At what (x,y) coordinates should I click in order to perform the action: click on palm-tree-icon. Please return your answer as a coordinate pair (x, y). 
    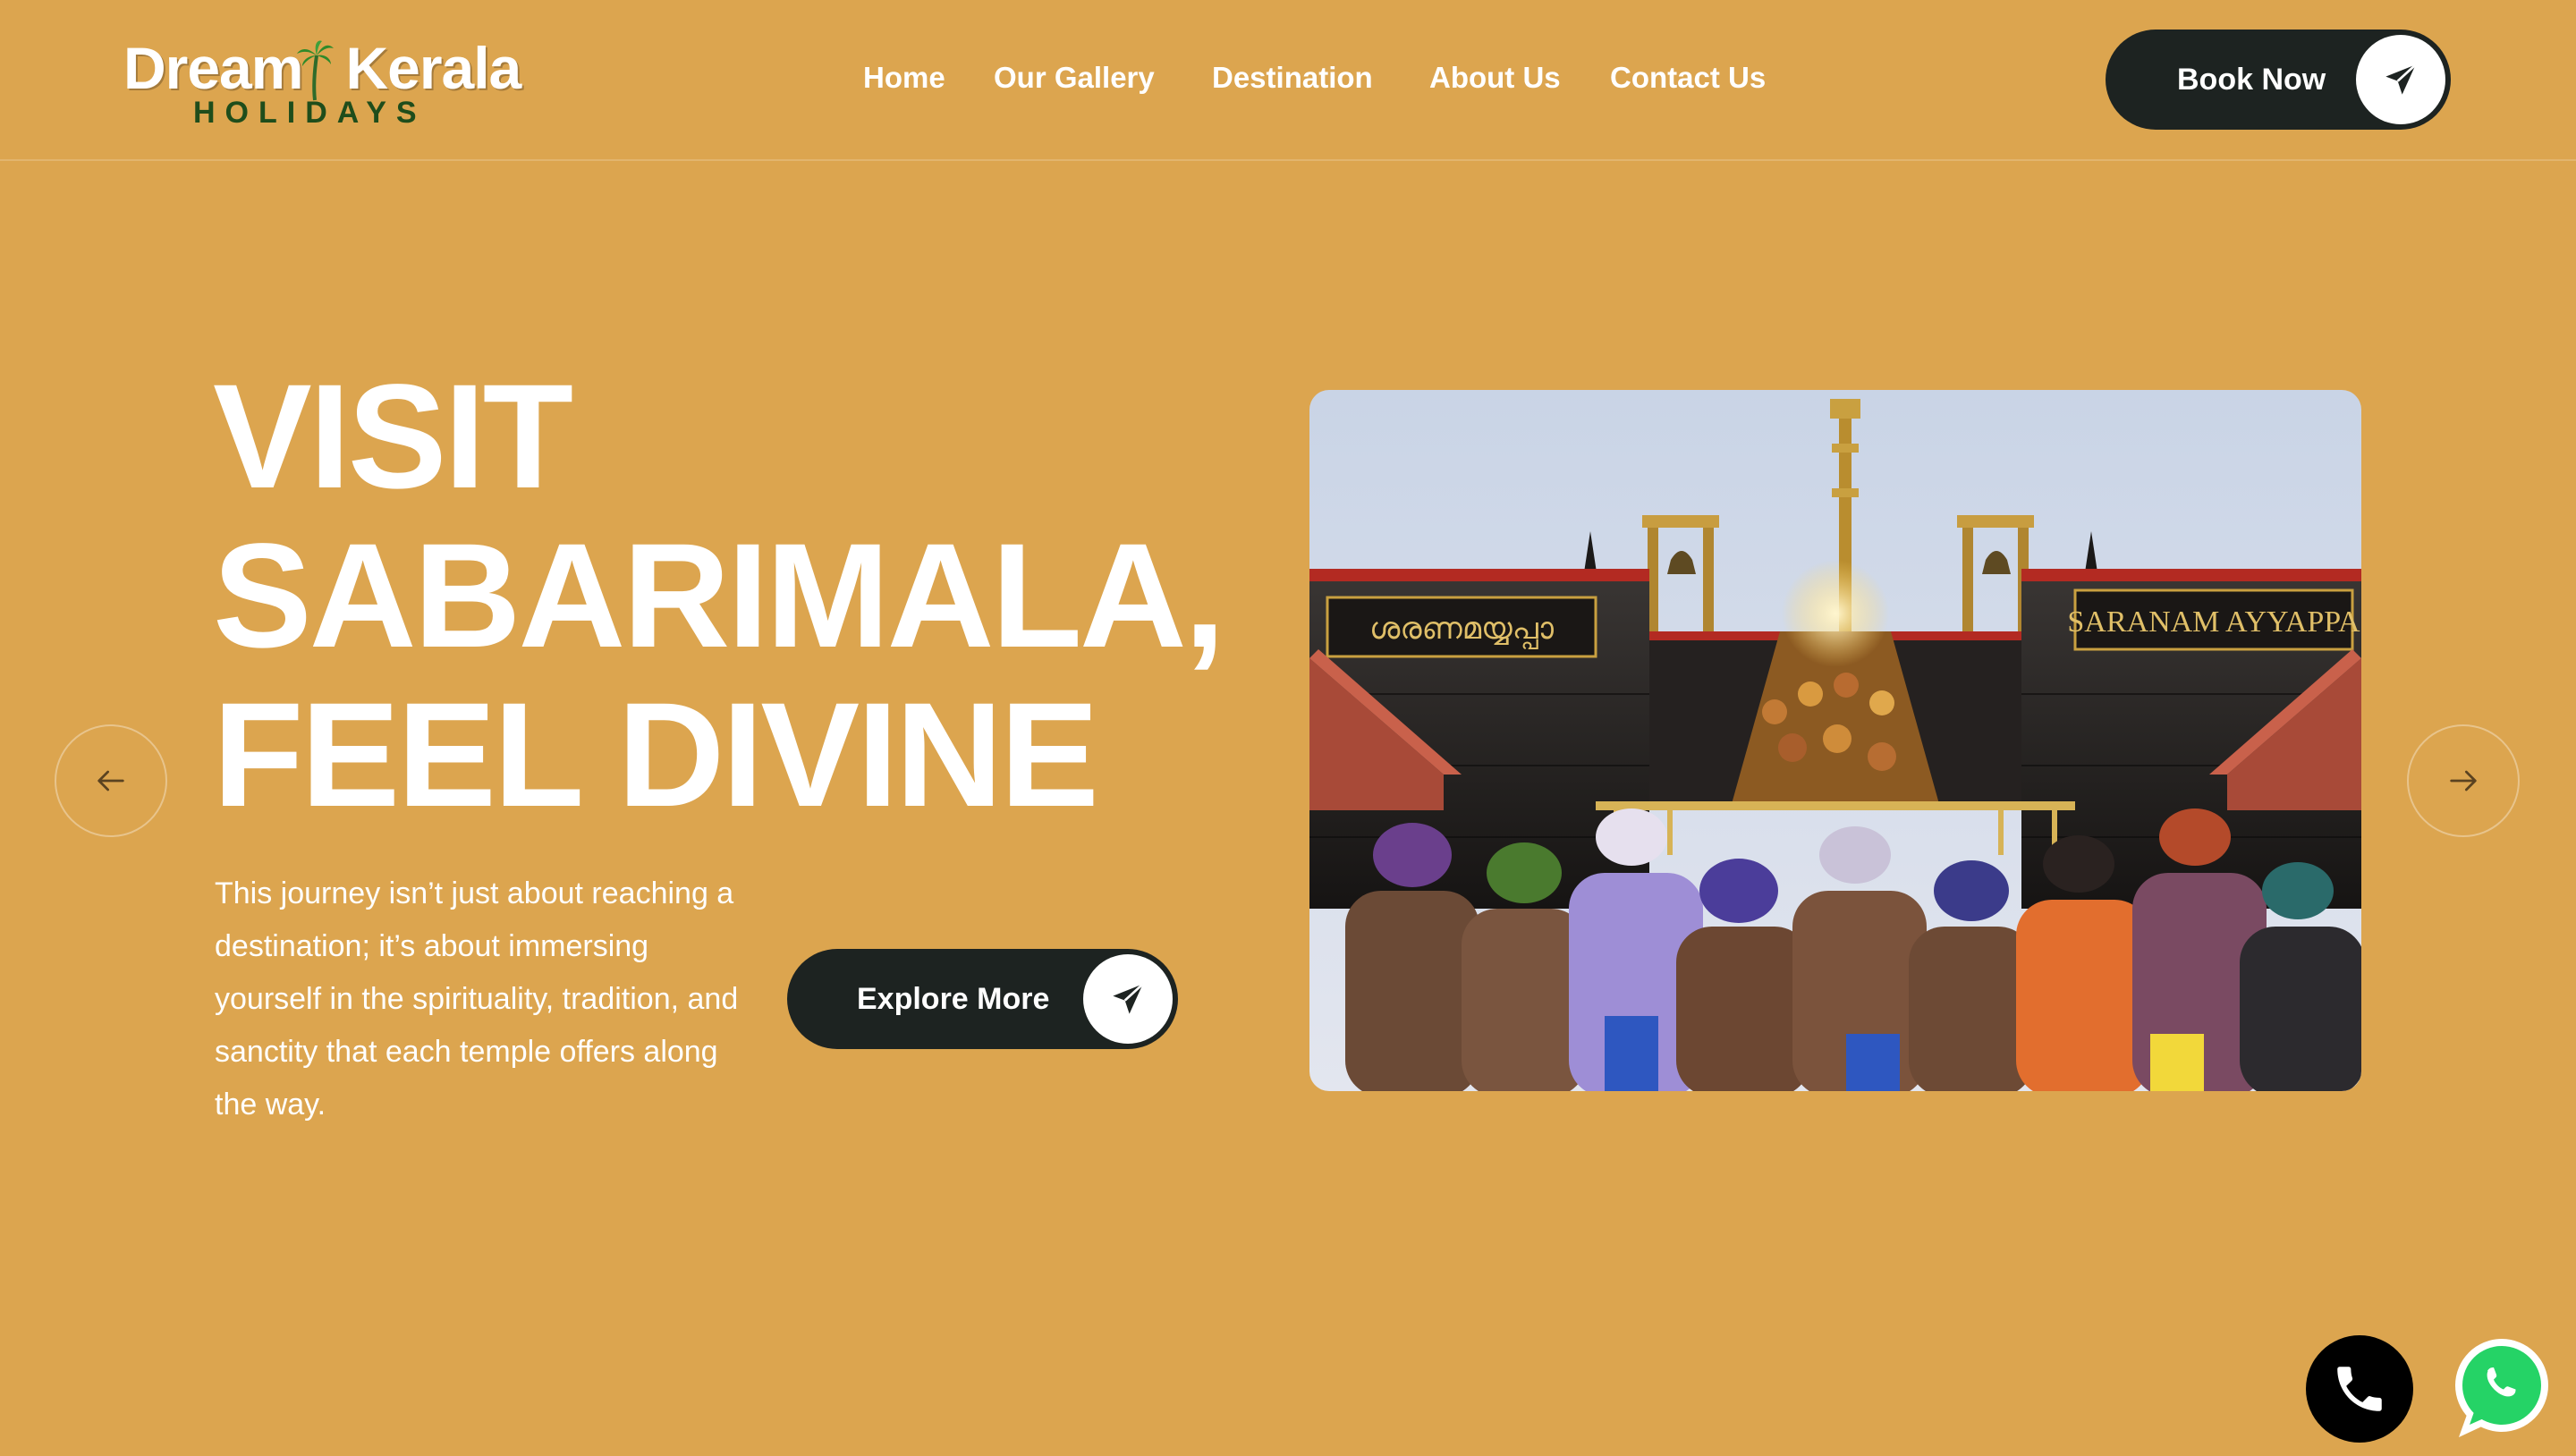
    Looking at the image, I should click on (315, 70).